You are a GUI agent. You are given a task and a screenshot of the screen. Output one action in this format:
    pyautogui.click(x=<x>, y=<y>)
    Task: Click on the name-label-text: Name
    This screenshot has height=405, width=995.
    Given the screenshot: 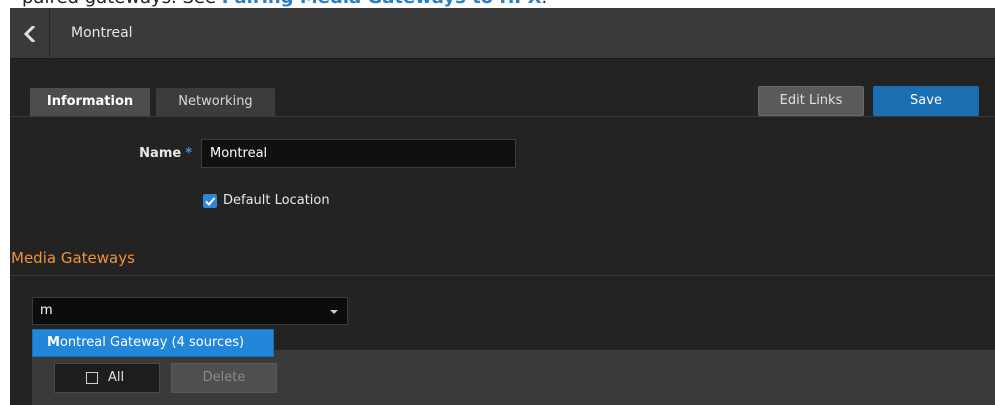 What is the action you would take?
    pyautogui.click(x=160, y=153)
    